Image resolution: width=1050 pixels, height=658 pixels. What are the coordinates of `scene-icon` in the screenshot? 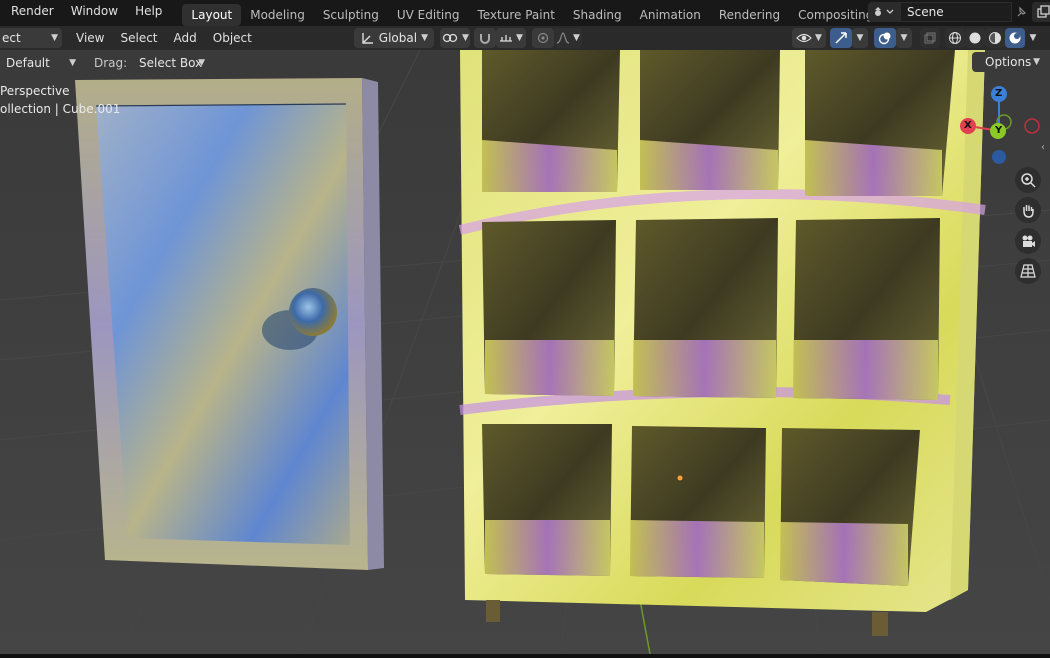 It's located at (884, 11).